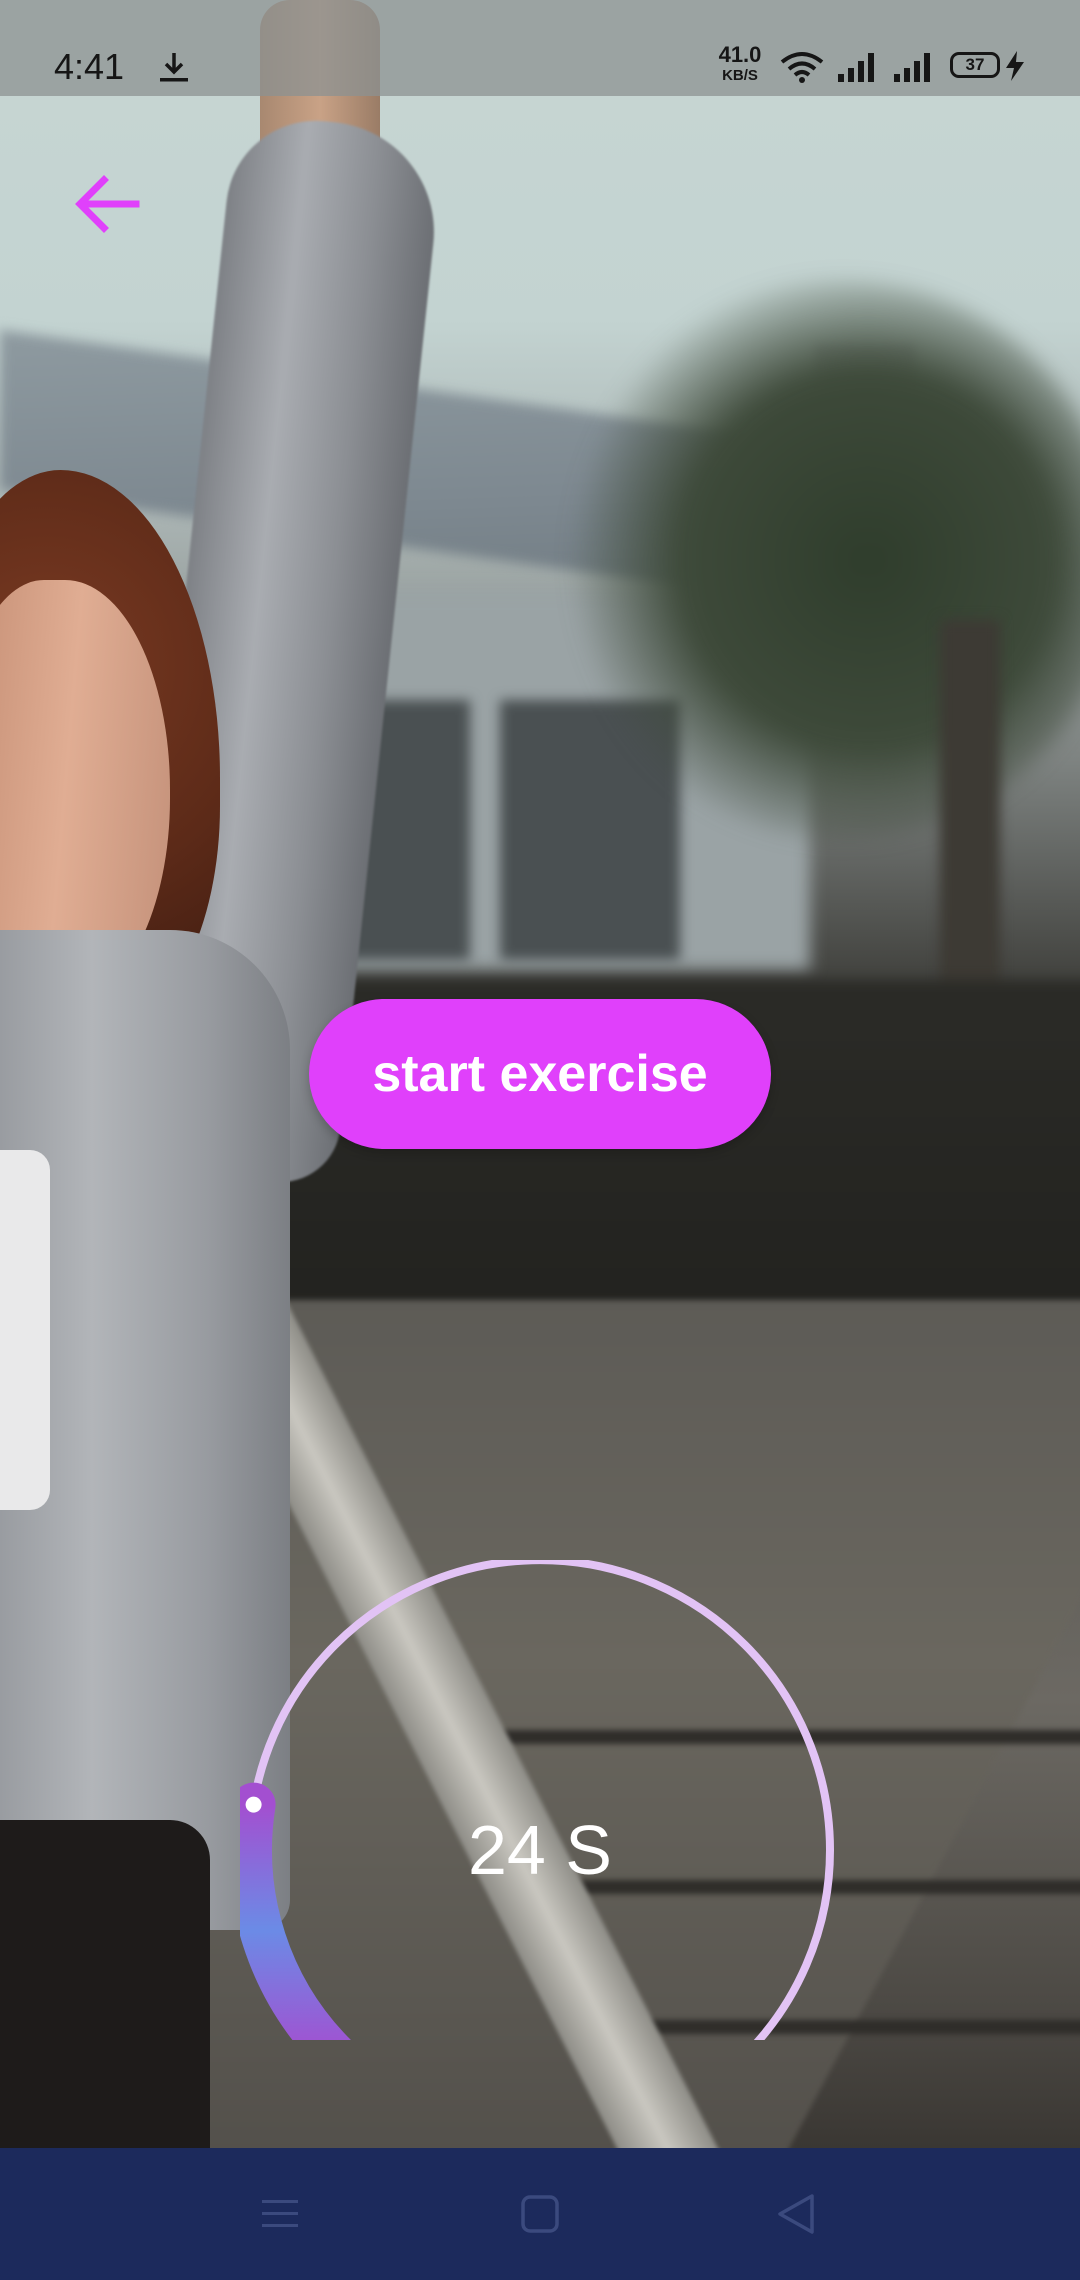 Image resolution: width=1080 pixels, height=2280 pixels. I want to click on back-button, so click(107, 205).